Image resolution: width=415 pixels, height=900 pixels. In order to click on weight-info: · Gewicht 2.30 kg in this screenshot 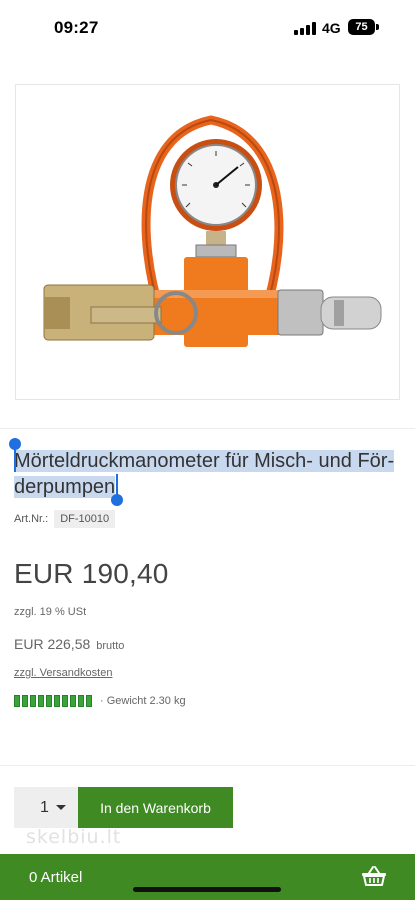, I will do `click(143, 701)`.